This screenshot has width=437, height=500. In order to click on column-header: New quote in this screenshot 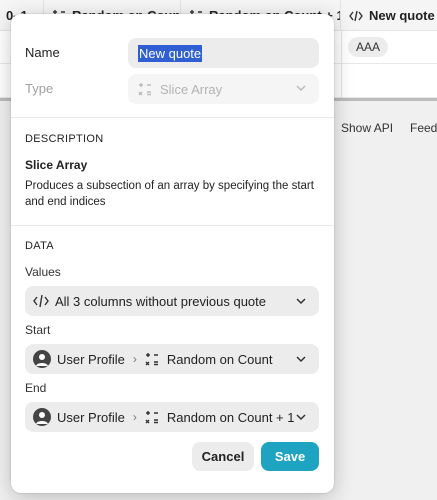, I will do `click(389, 15)`.